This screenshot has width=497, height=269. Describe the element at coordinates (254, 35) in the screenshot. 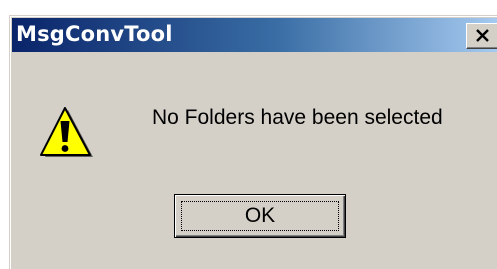

I see `title-bar: MsgConvTool` at that location.